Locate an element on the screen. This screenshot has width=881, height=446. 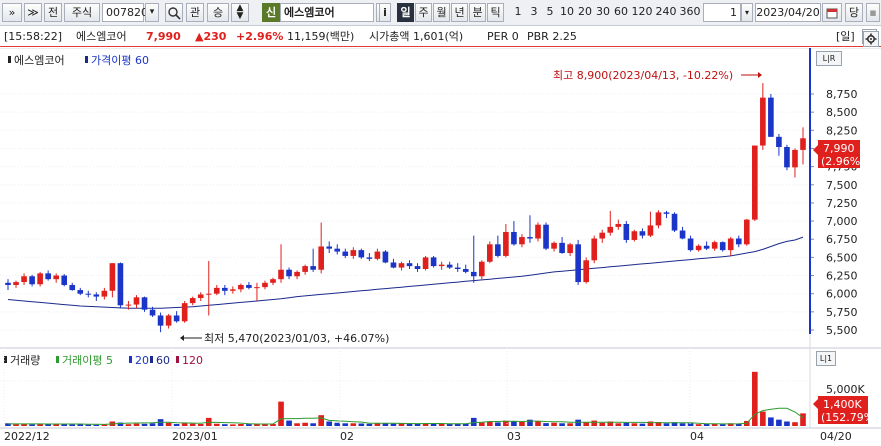
price-tick-label: 6,000 is located at coordinates (842, 294).